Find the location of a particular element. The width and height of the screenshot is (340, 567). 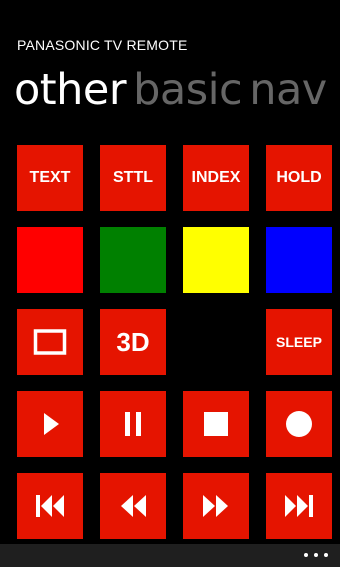

record-button is located at coordinates (299, 424).